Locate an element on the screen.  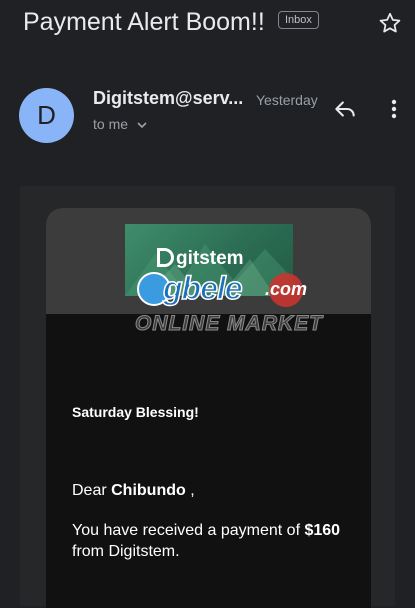
subject-row: Payment Alert Boom!! Inbox is located at coordinates (219, 24).